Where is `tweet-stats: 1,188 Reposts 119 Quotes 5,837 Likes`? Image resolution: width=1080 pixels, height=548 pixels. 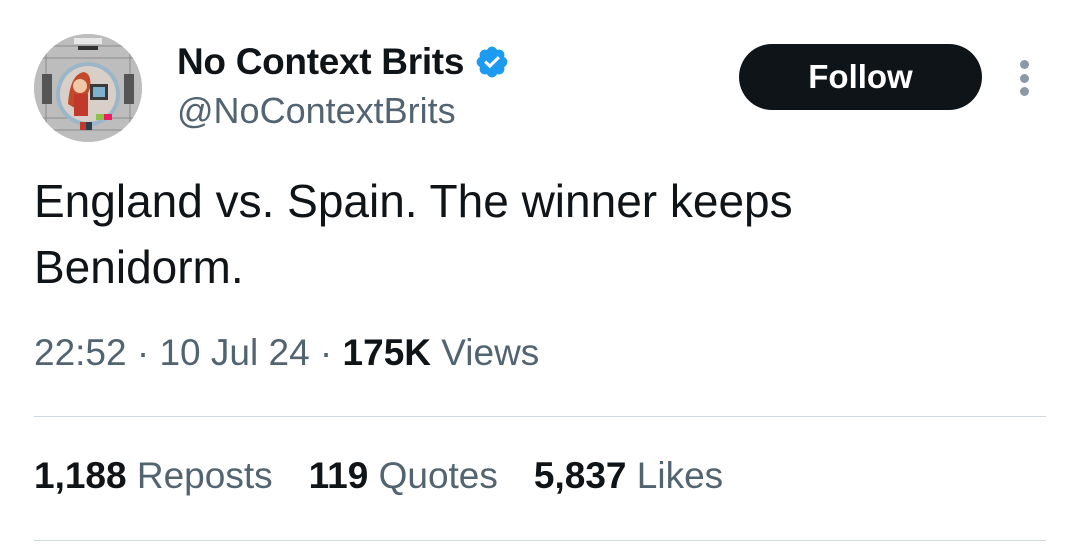
tweet-stats: 1,188 Reposts 119 Quotes 5,837 Likes is located at coordinates (396, 476).